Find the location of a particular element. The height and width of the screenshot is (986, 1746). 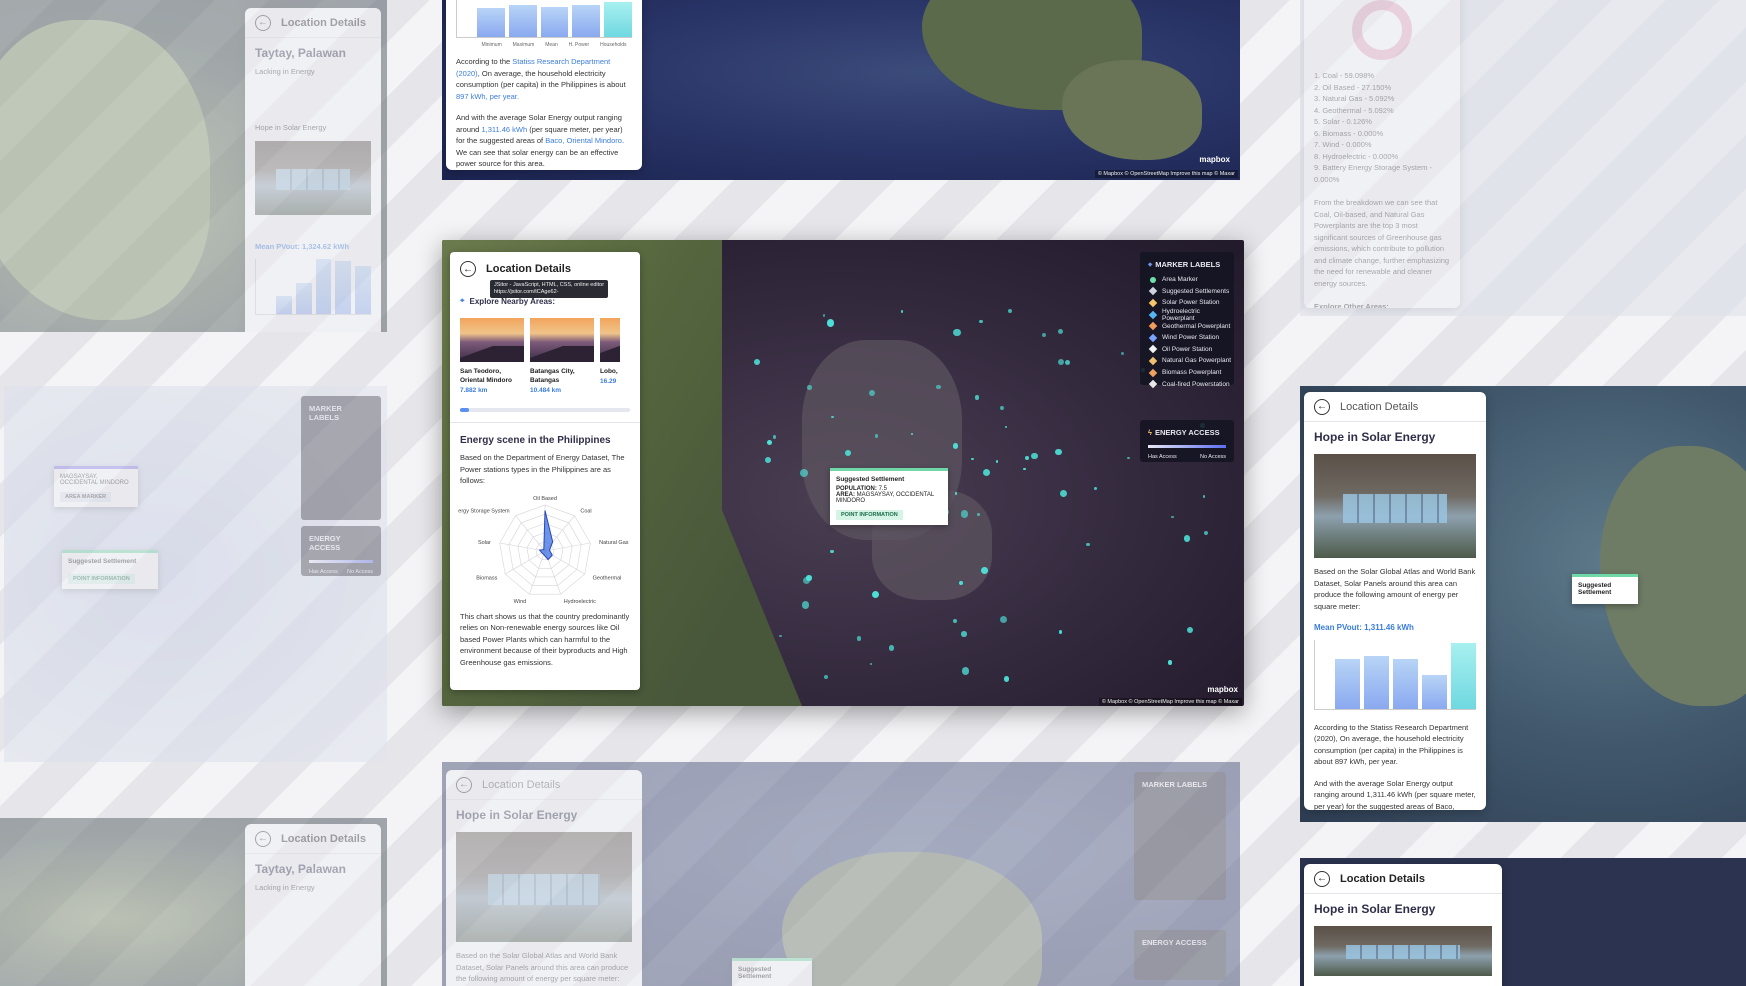

point-information-button: POINT INFORMATION is located at coordinates (869, 515).